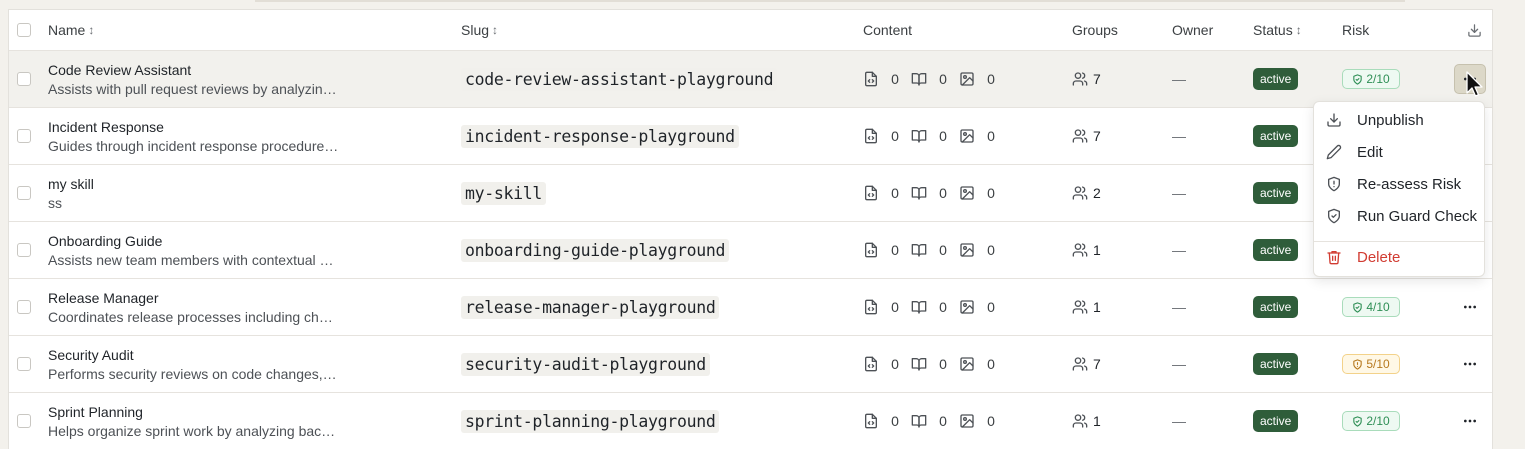 The width and height of the screenshot is (1525, 449). I want to click on select-all-cell, so click(24, 30).